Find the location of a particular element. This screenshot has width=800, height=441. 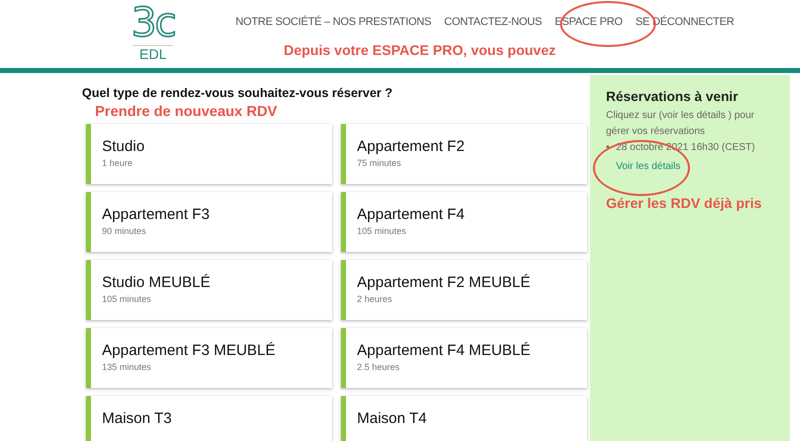

service-card: Appartement F2 MEUBLÉ 2 heures is located at coordinates (464, 290).